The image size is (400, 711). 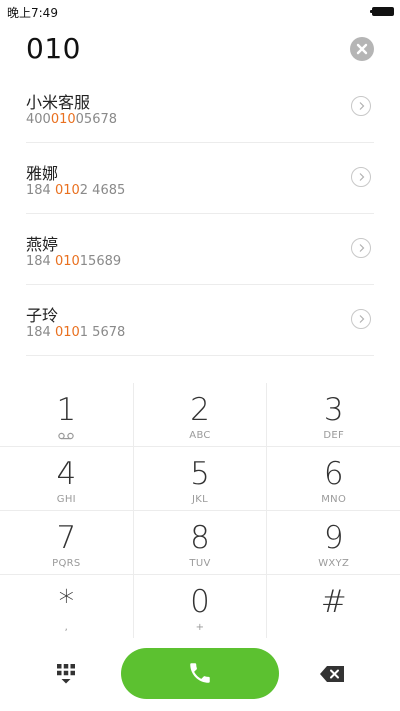 I want to click on key-3: 3 DEF, so click(x=333, y=414).